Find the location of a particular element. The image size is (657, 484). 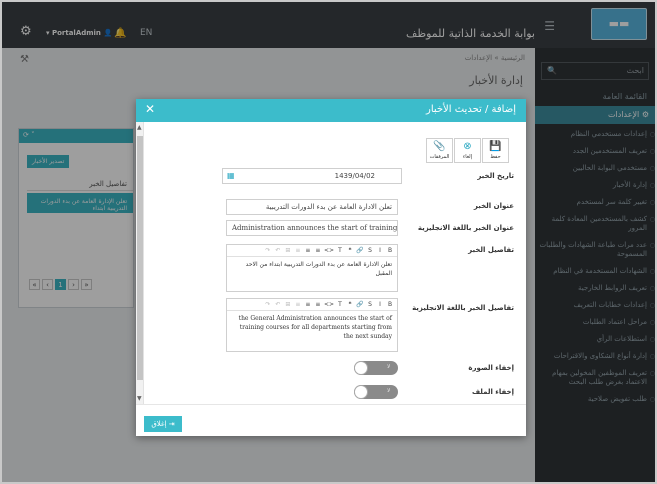

close-button: إغلاق ⇥ is located at coordinates (163, 424).